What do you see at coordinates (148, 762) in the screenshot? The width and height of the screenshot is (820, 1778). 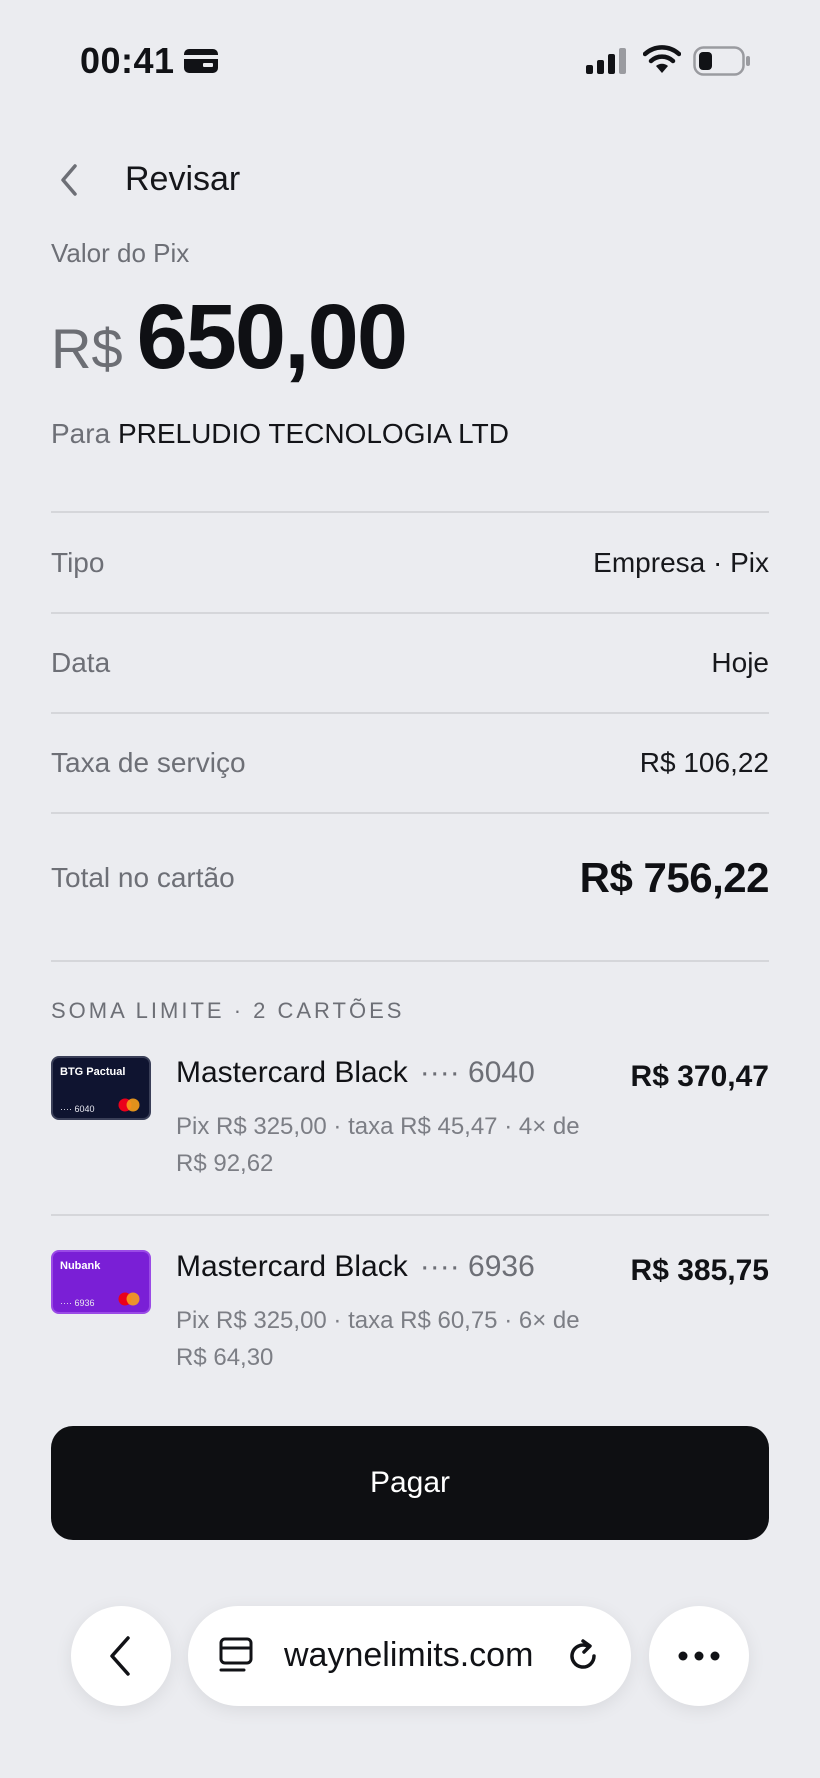 I see `detail-label: Taxa de serviço` at bounding box center [148, 762].